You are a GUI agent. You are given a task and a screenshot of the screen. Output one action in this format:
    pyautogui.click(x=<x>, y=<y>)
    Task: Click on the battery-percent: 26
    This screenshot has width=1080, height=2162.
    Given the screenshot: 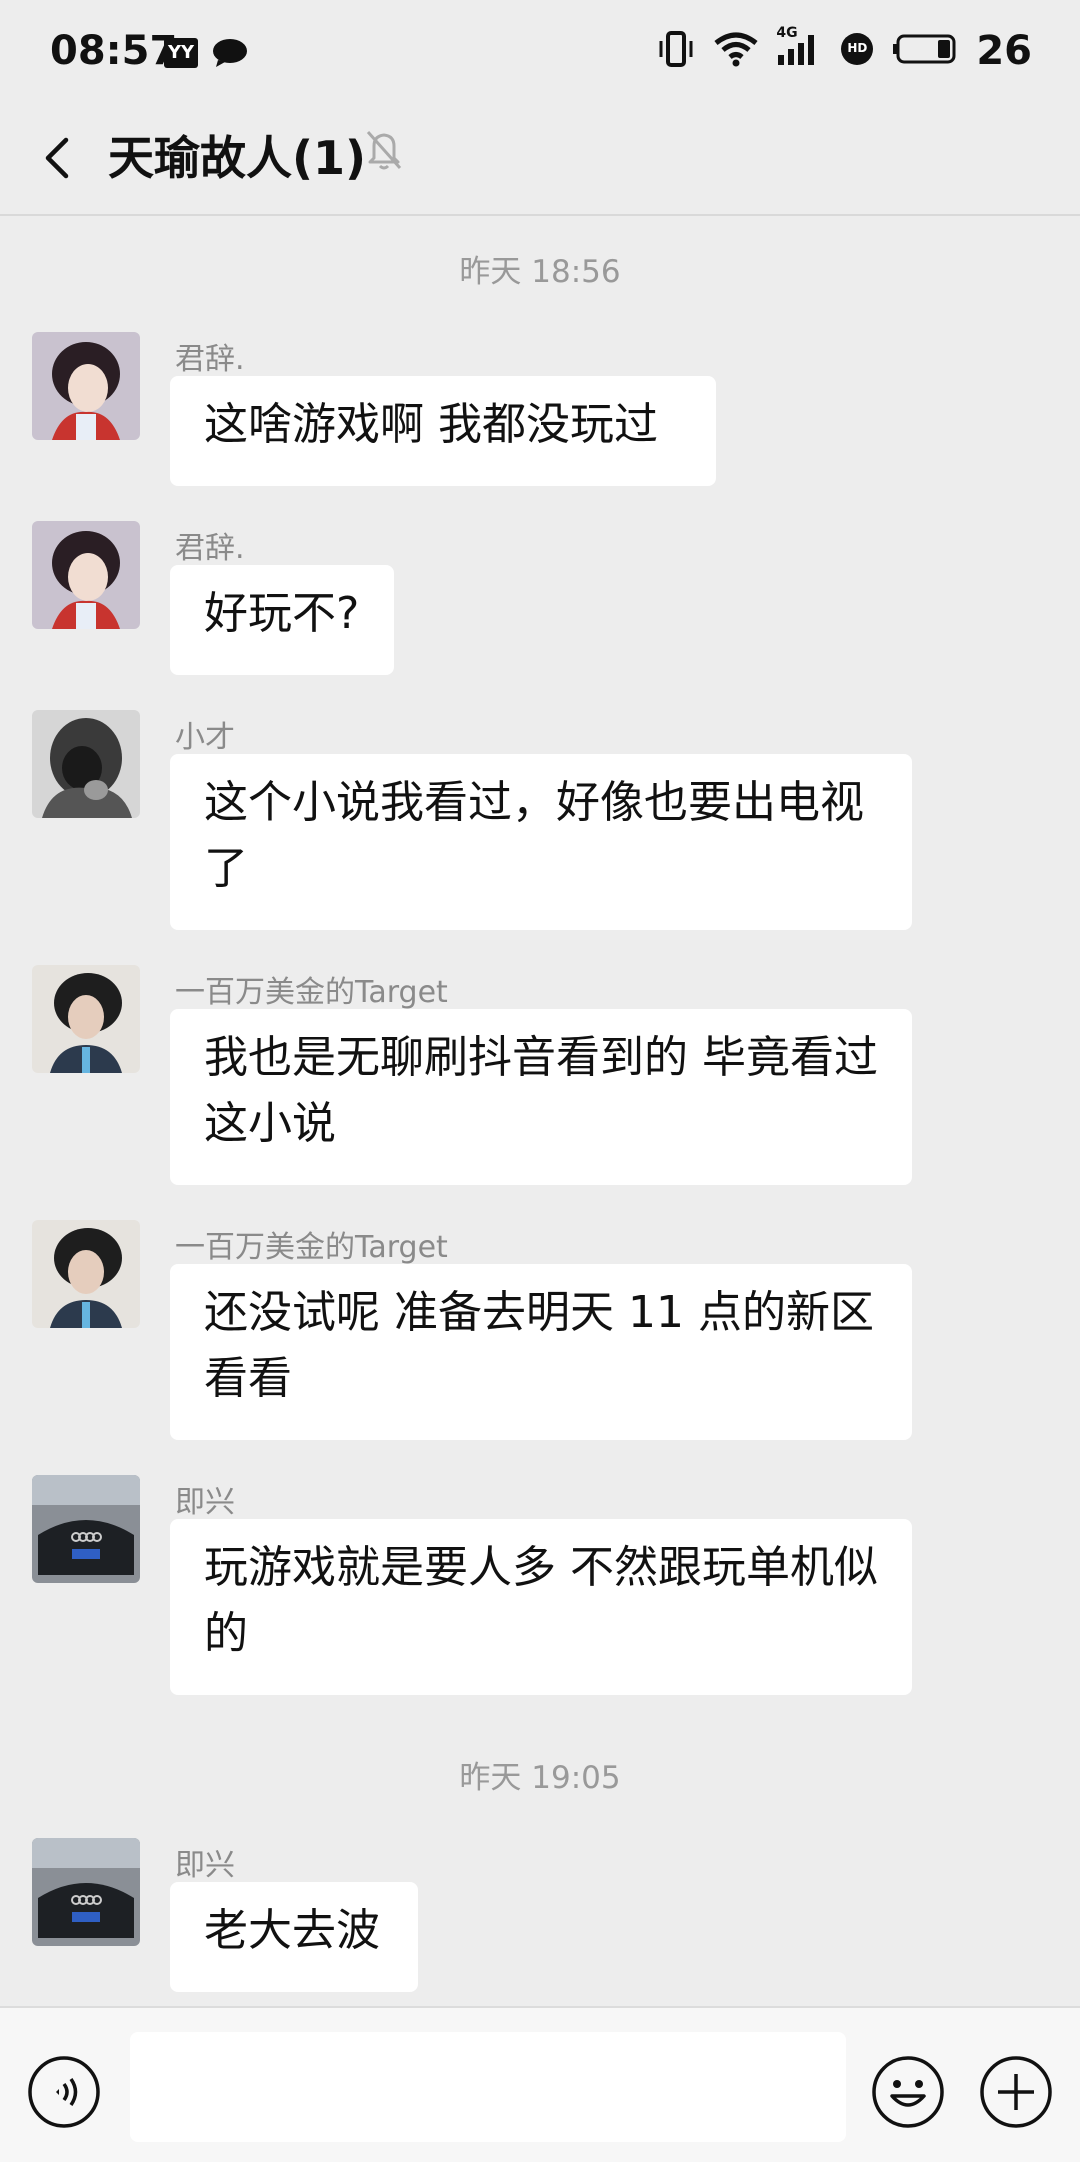 What is the action you would take?
    pyautogui.click(x=1004, y=51)
    